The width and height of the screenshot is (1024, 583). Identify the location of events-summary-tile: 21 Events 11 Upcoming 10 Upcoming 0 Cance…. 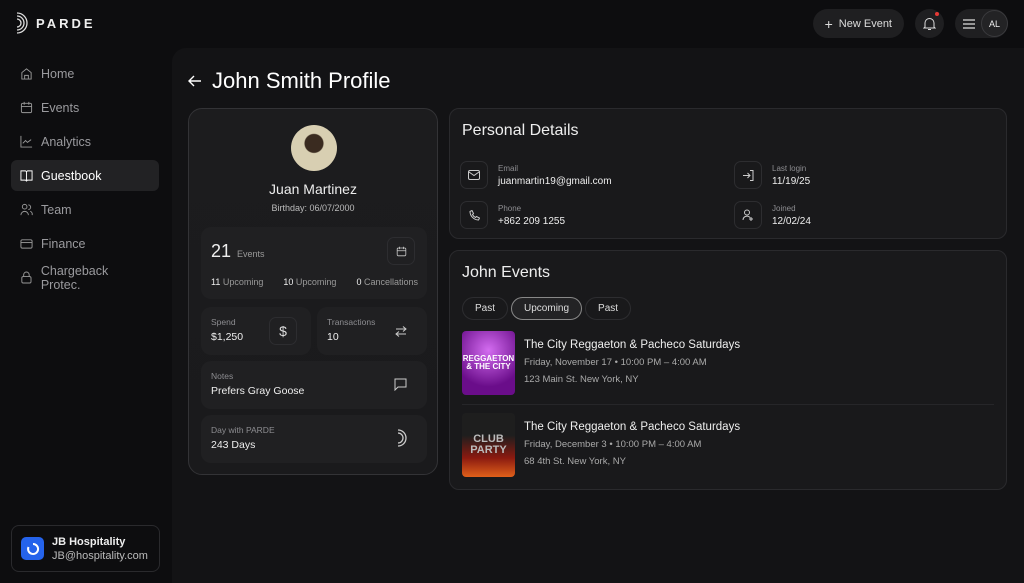
(314, 263).